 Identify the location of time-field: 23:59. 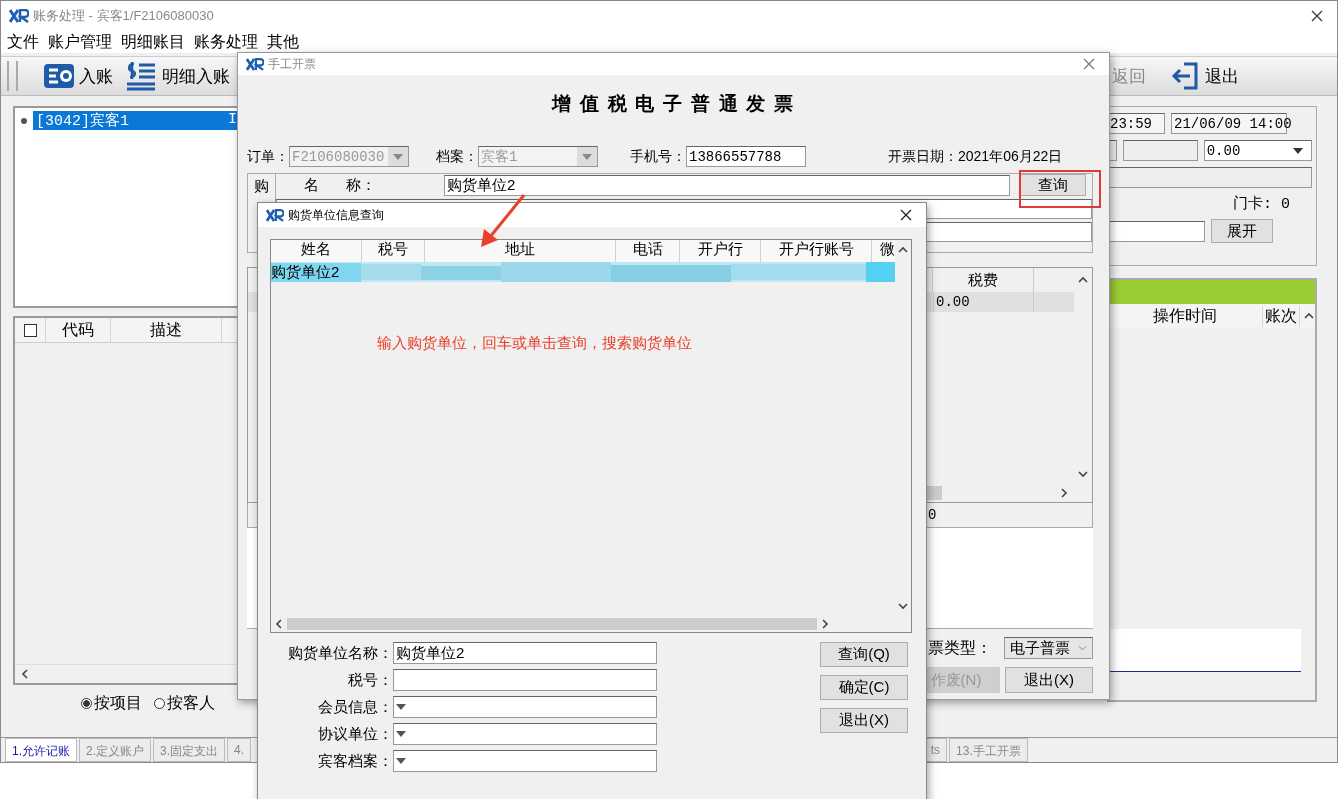
(1136, 123).